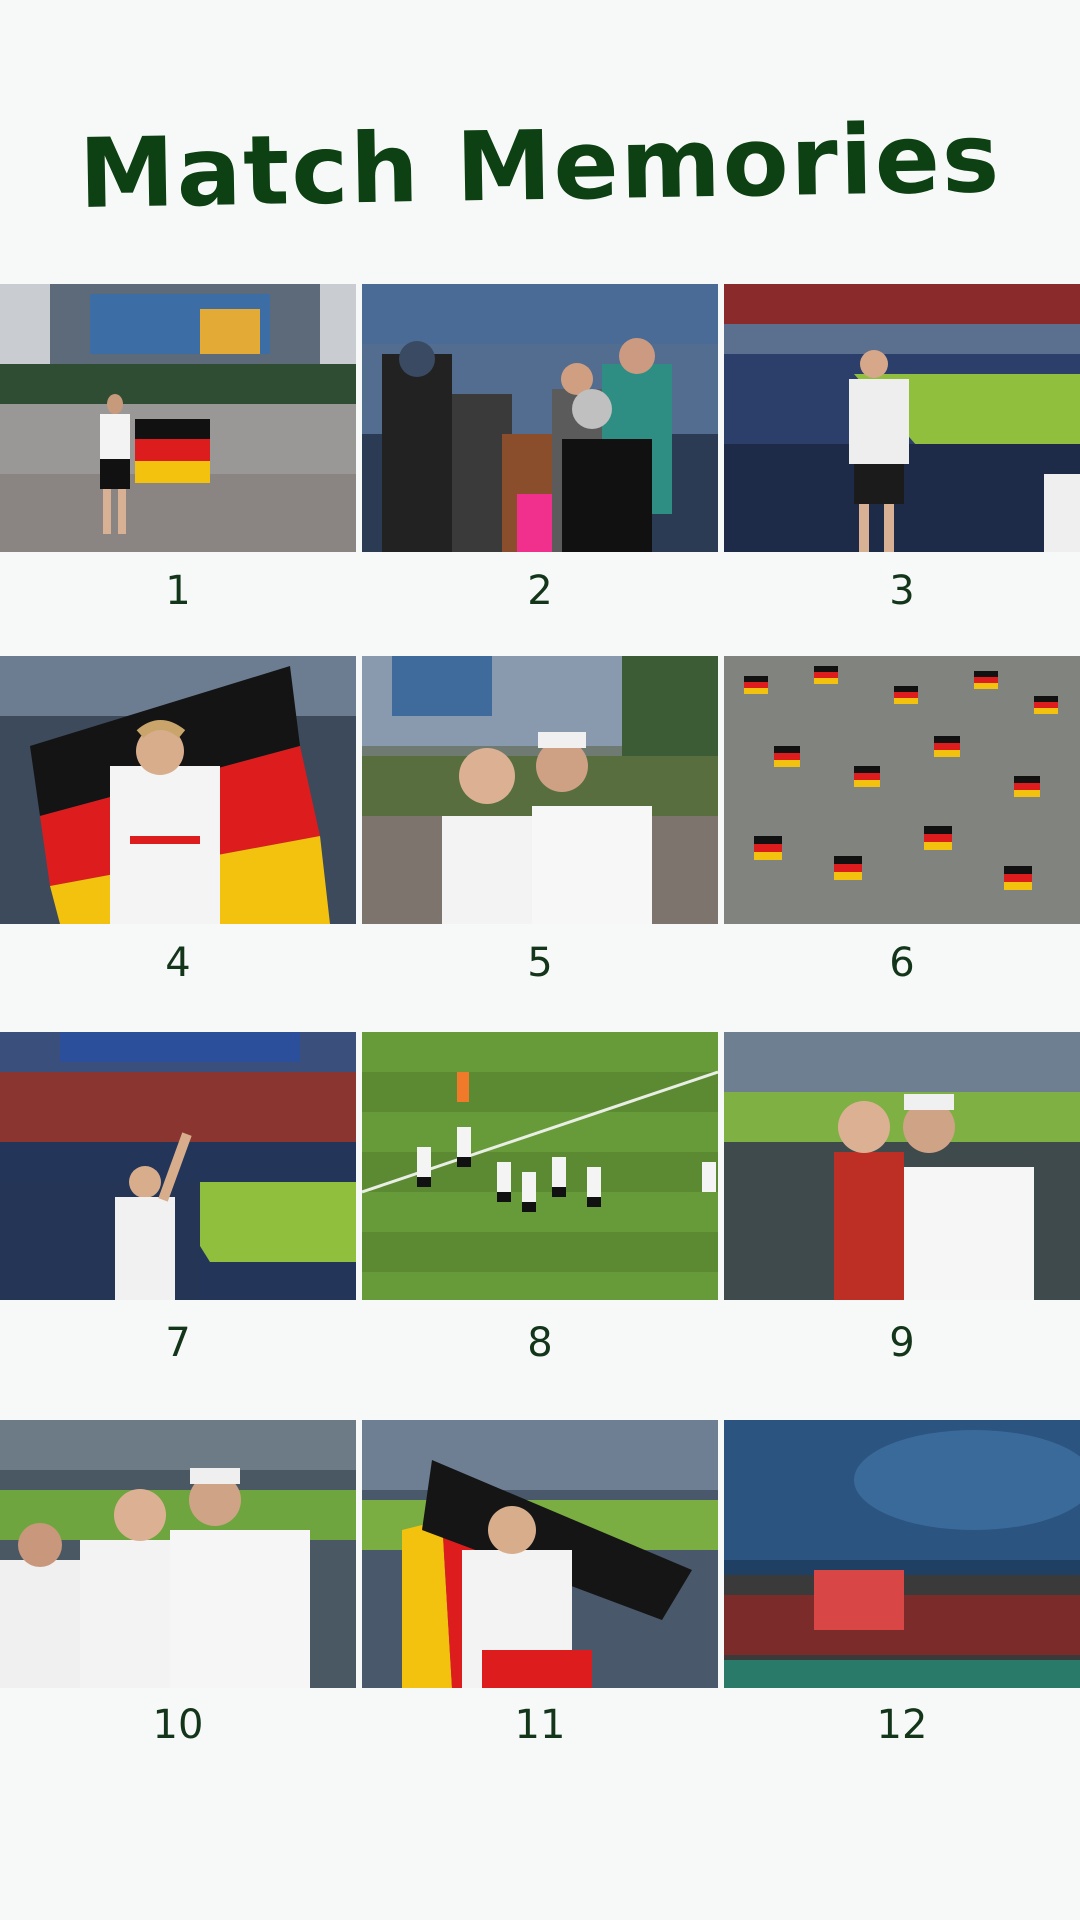  I want to click on photo-2-tv-interview, so click(540, 418).